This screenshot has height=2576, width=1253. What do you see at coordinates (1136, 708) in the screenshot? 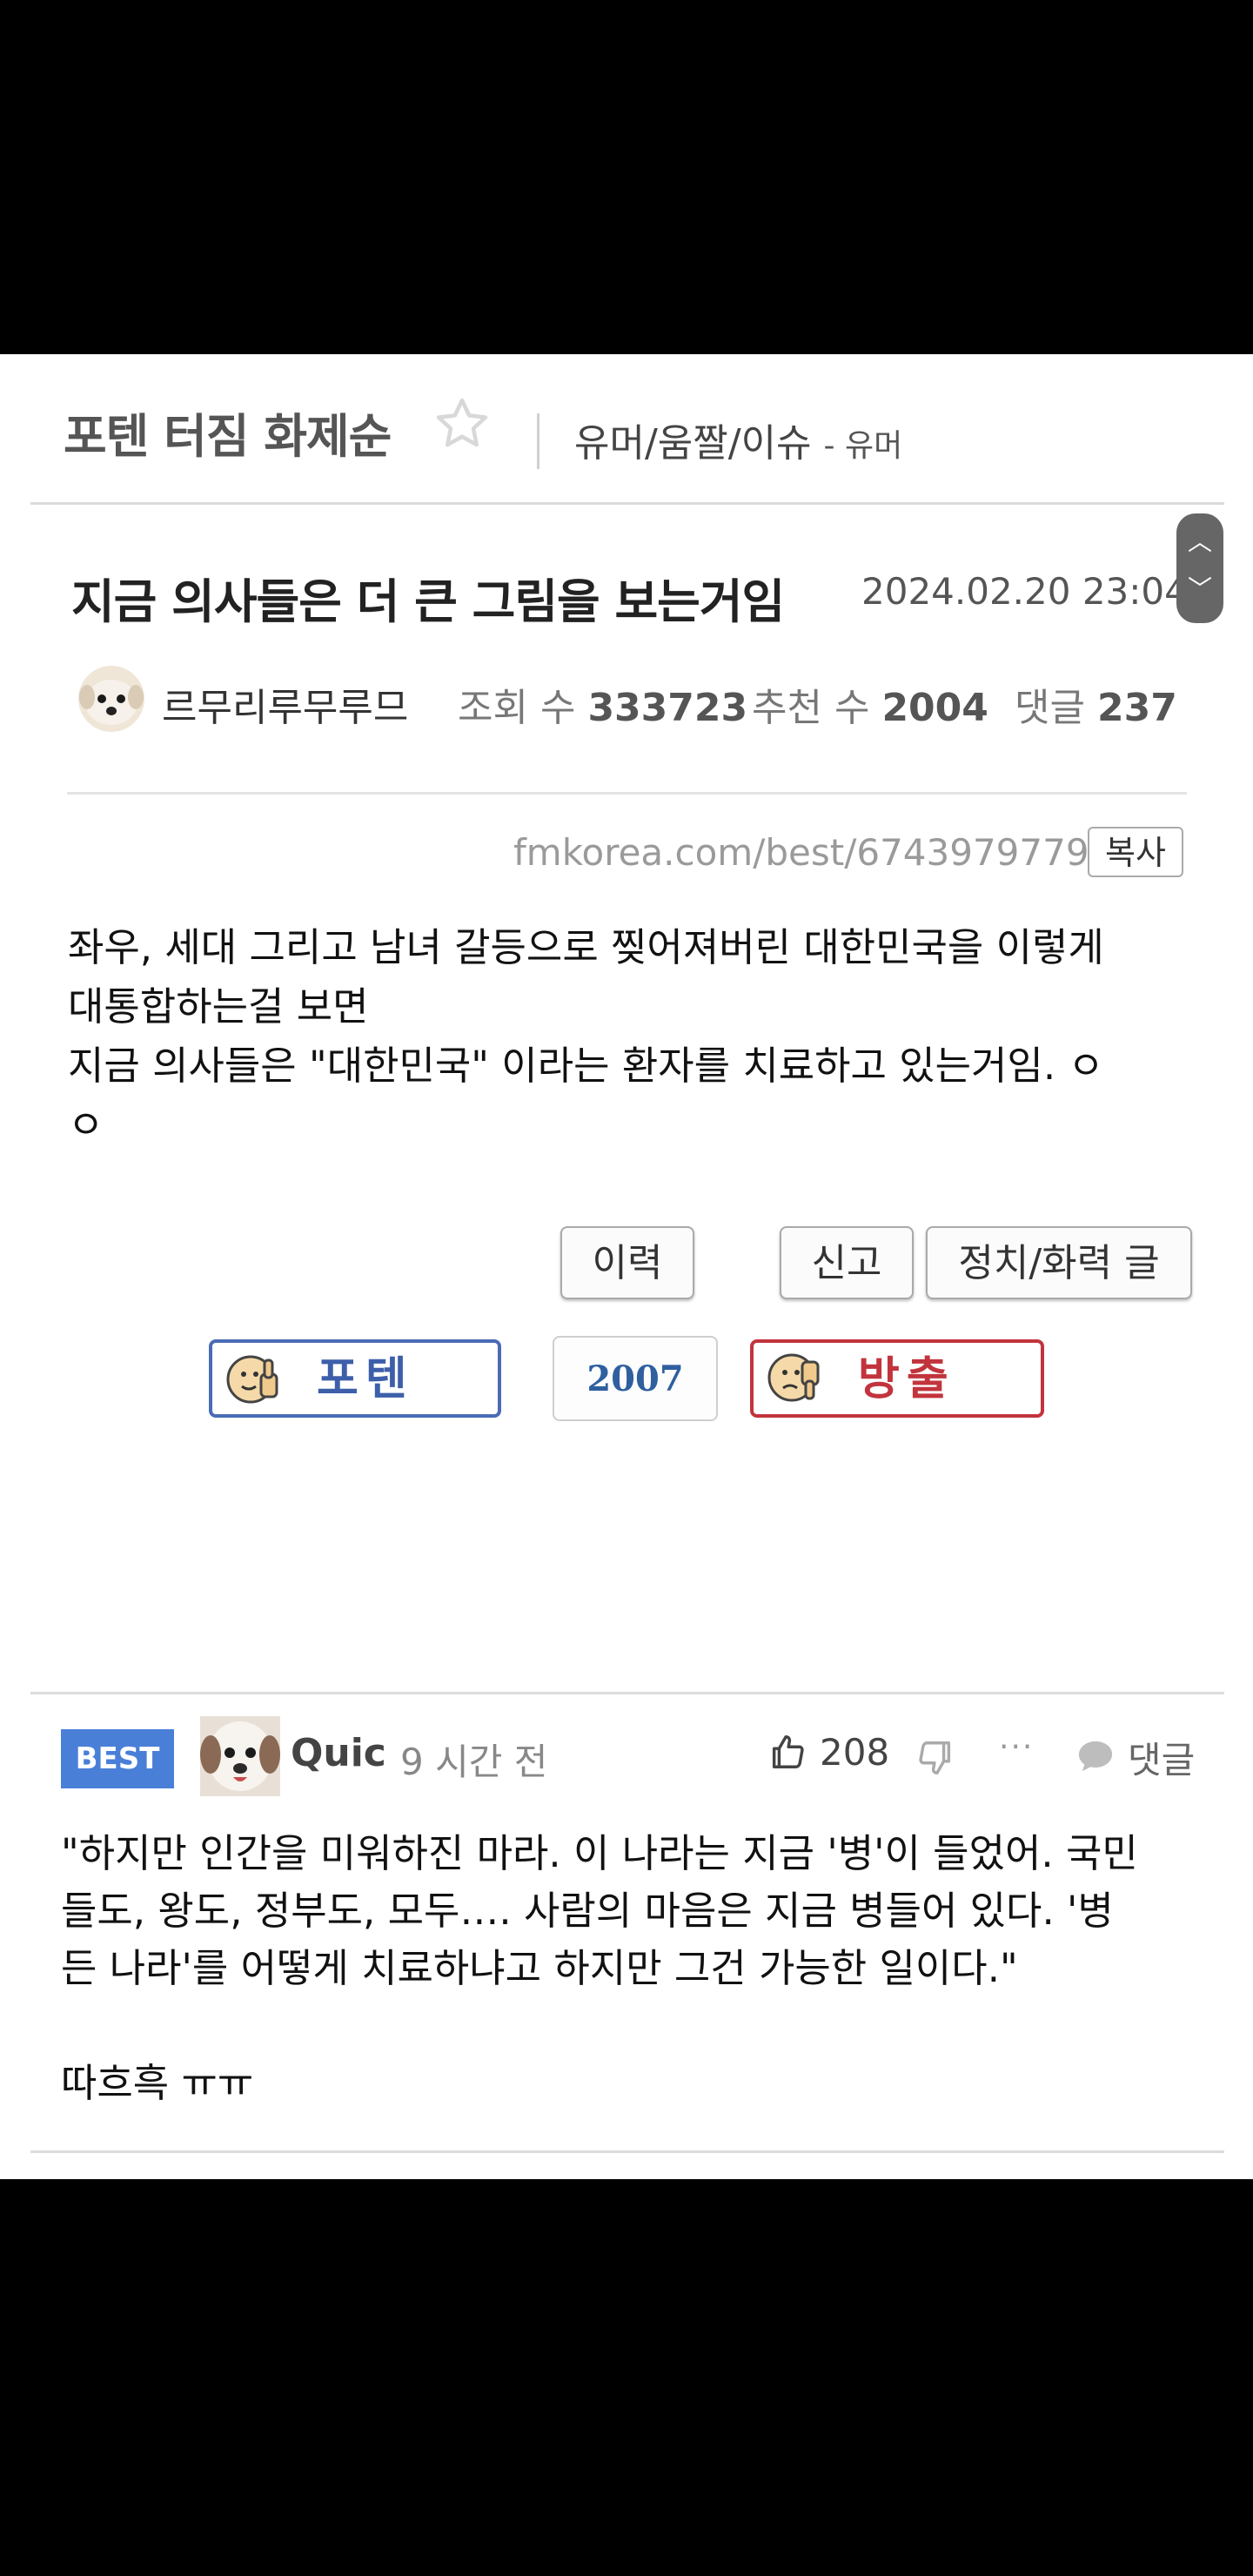
I see `comment-count-value: 237` at bounding box center [1136, 708].